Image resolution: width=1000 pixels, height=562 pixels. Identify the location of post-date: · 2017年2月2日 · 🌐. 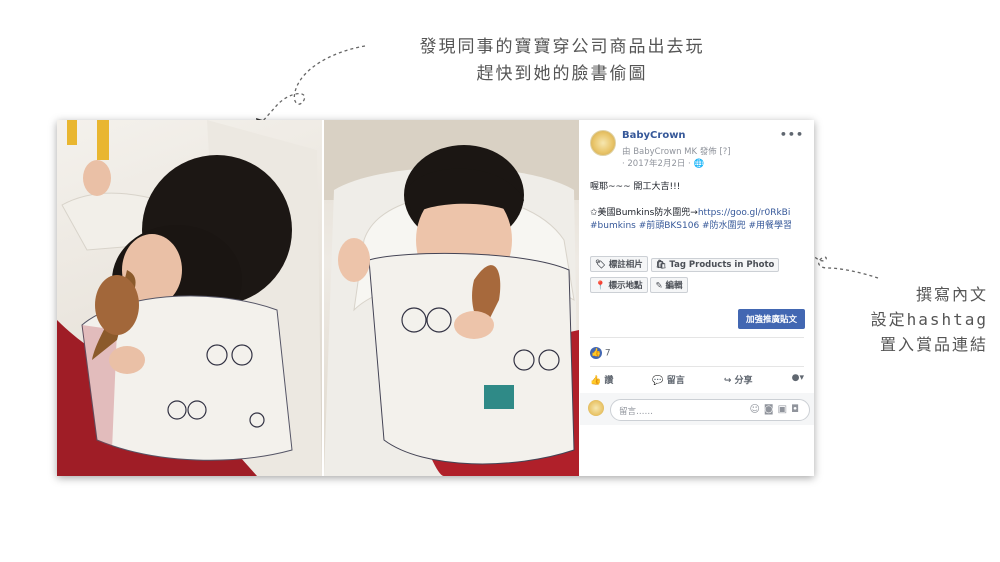
(663, 163).